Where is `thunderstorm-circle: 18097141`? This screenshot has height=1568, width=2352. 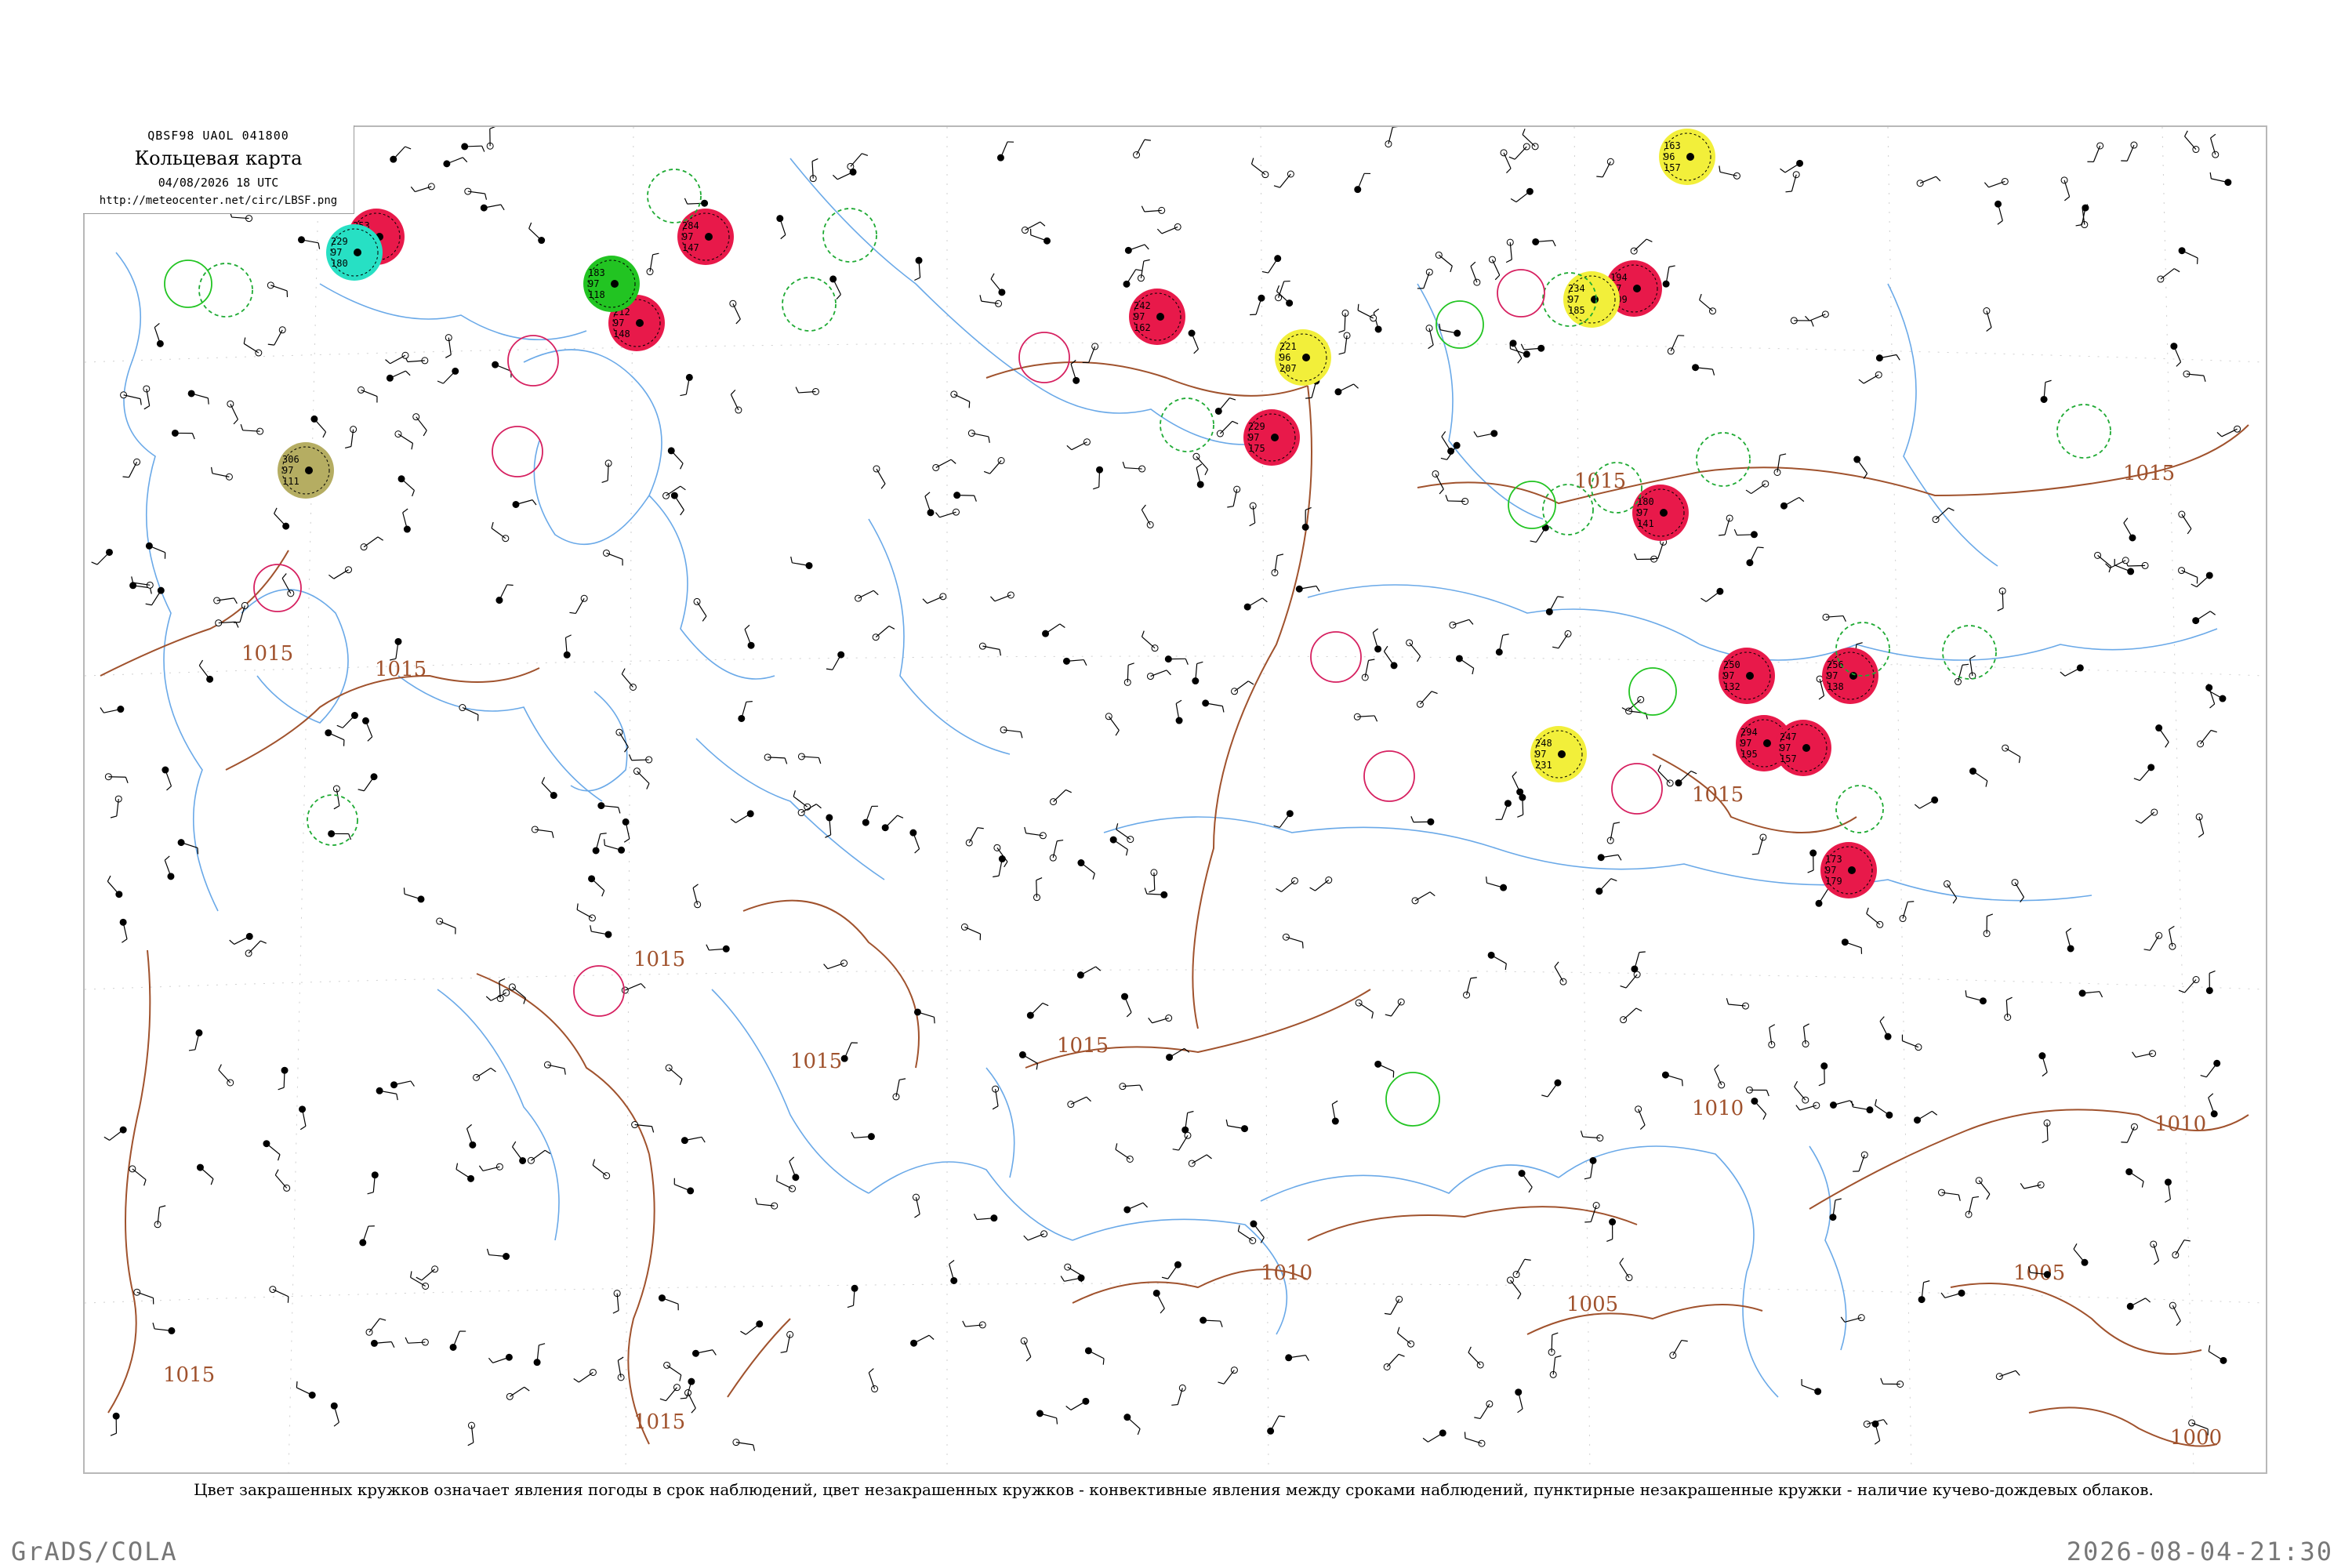 thunderstorm-circle: 18097141 is located at coordinates (1660, 513).